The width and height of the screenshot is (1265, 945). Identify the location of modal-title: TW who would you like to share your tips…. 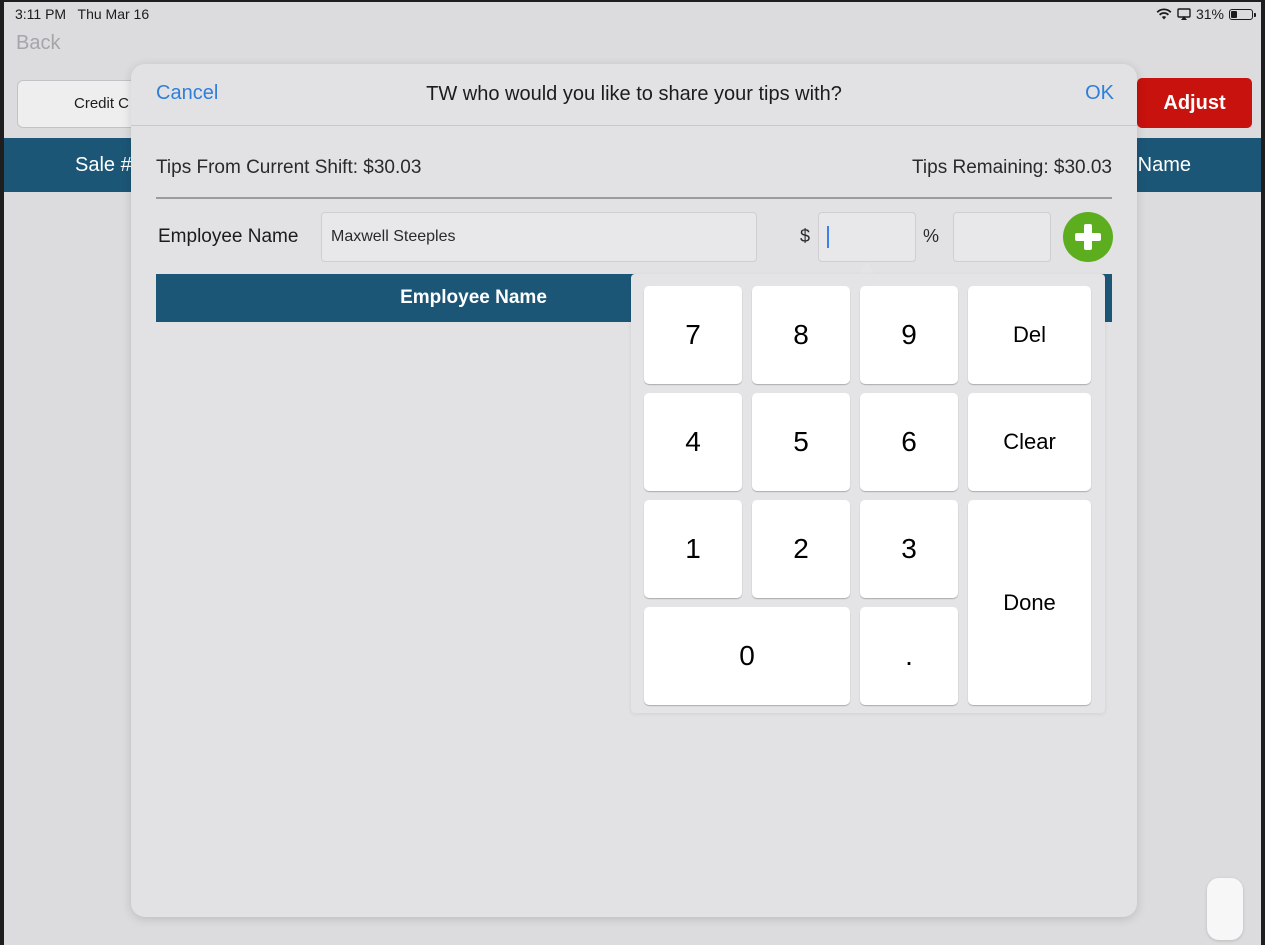
(634, 94).